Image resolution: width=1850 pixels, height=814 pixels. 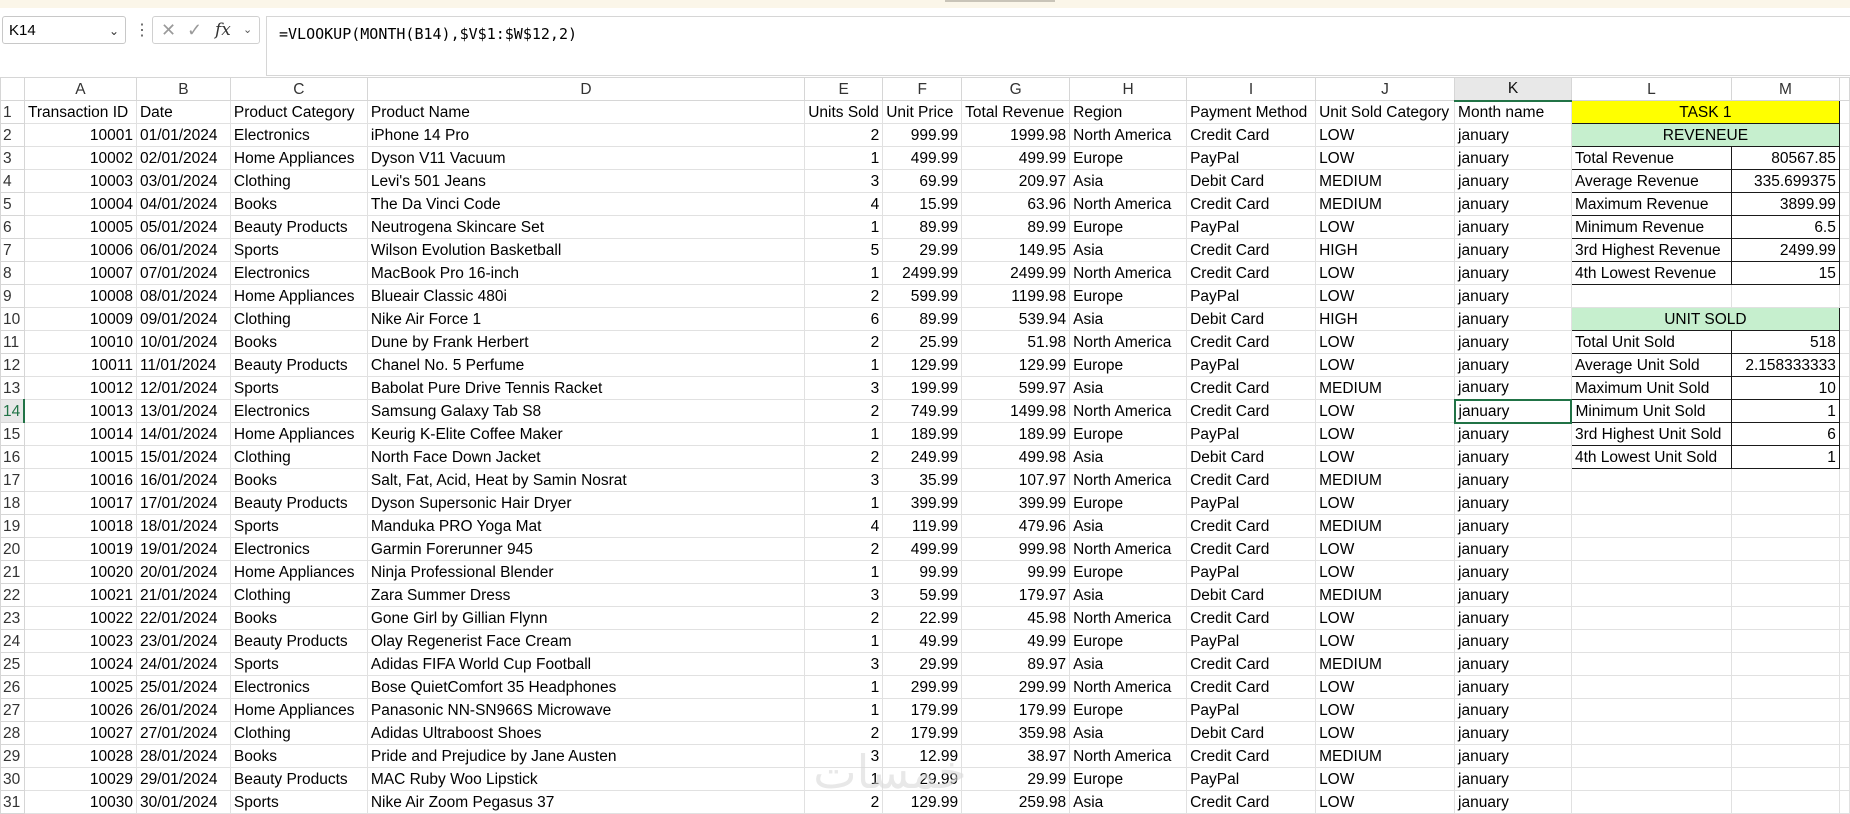 What do you see at coordinates (183, 549) in the screenshot?
I see `cell: 19/01/2024` at bounding box center [183, 549].